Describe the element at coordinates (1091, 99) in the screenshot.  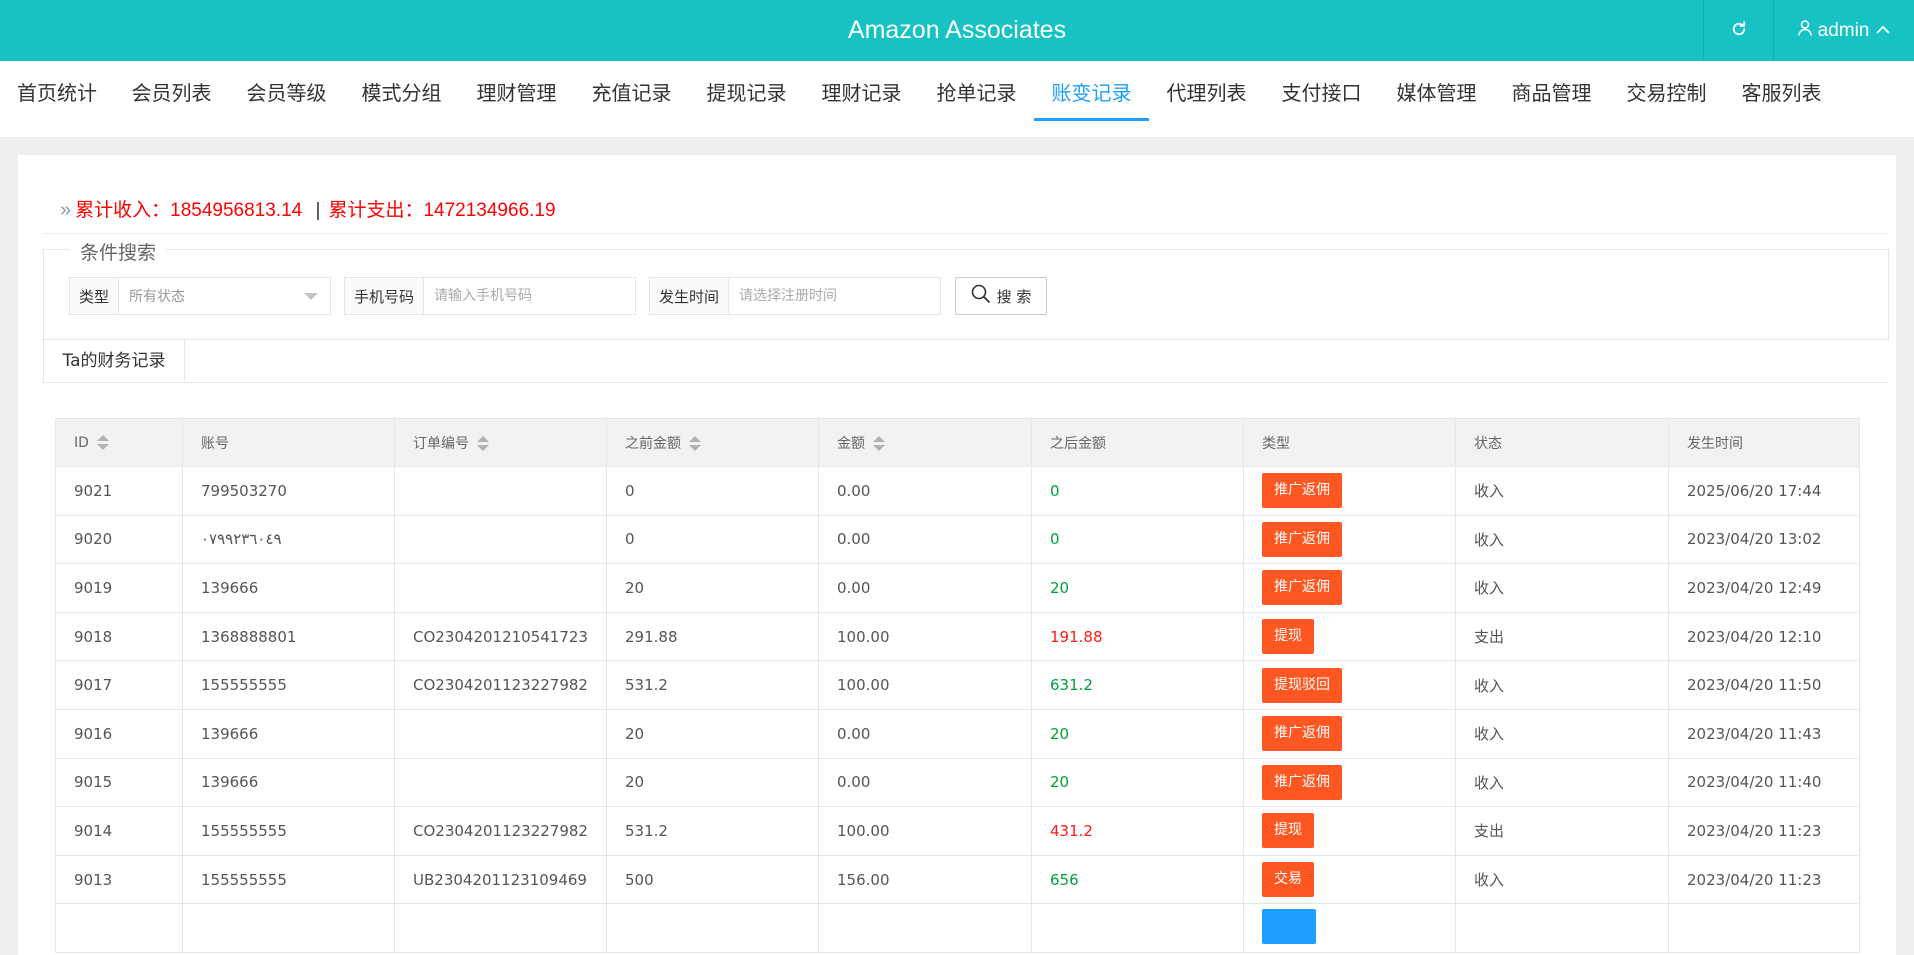
I see `nav-item-account-change-records: 账变记录` at that location.